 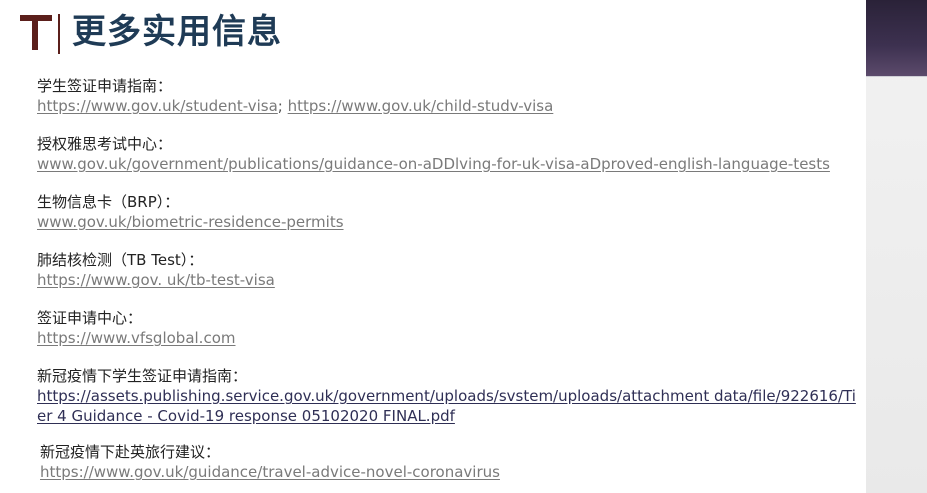 I want to click on item-label: 肺结核检测（TB Test）：, so click(x=120, y=260).